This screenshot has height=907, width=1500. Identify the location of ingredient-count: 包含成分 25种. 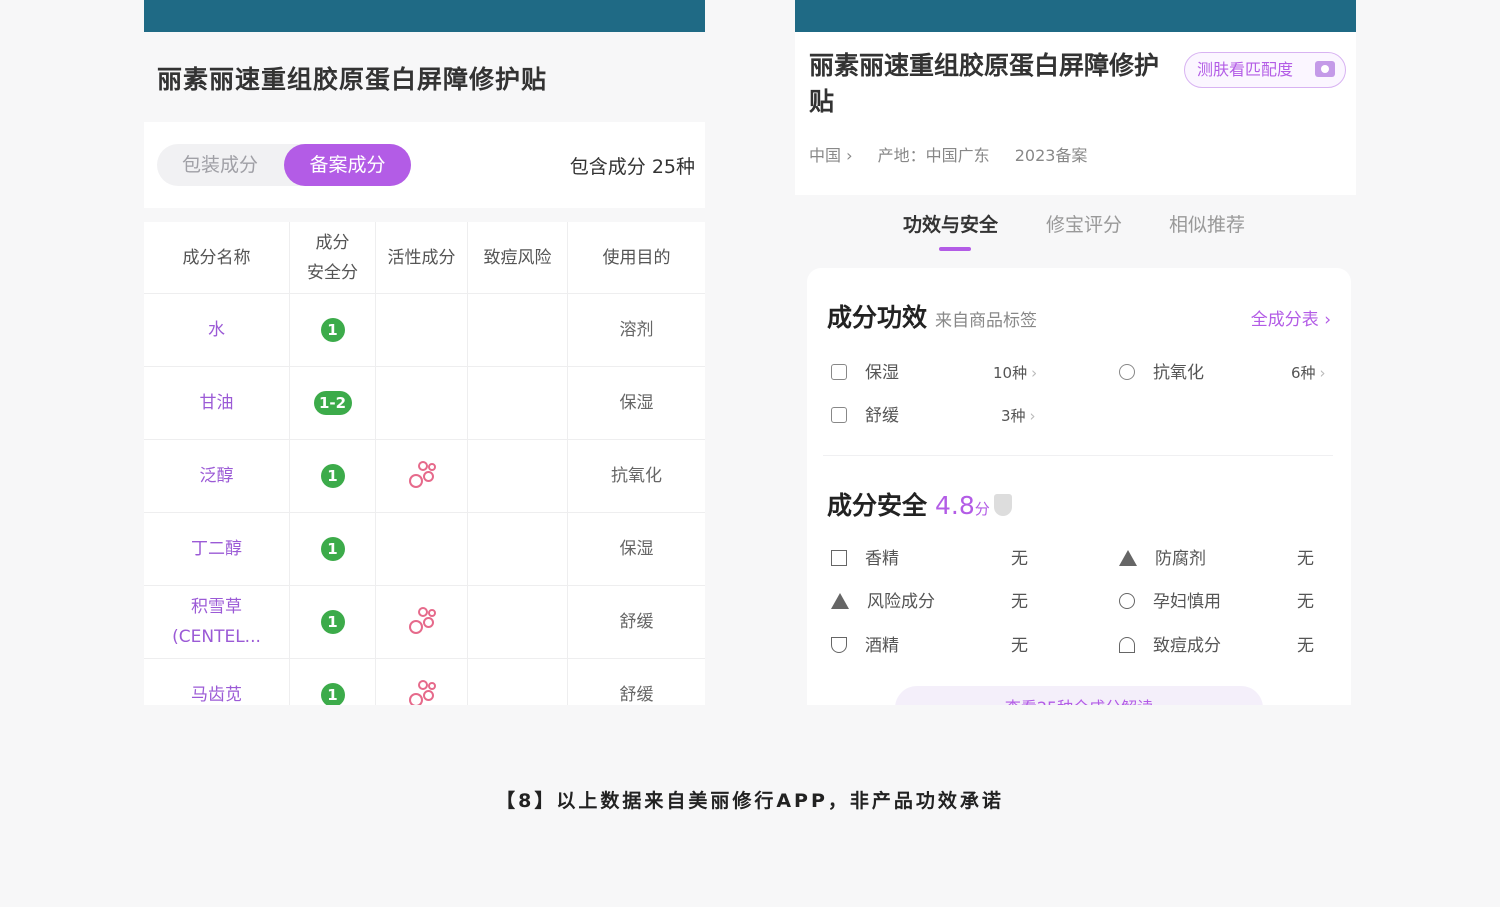
(632, 167).